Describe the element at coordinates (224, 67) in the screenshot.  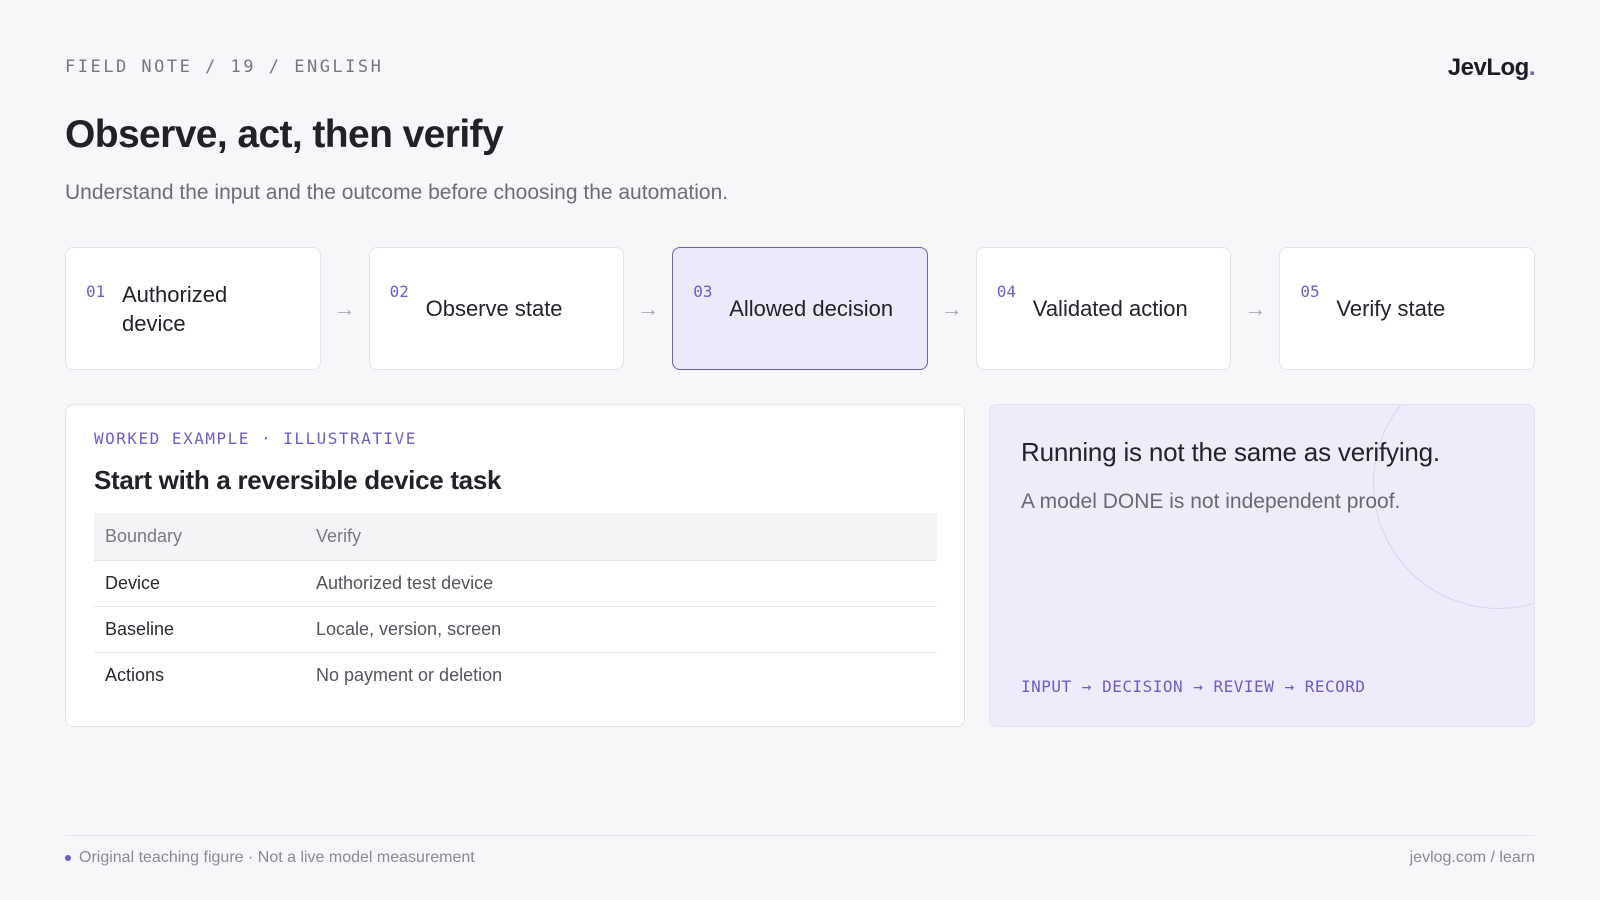
I see `eyebrow: FIELD NOTE / 19 / ENGLISH` at that location.